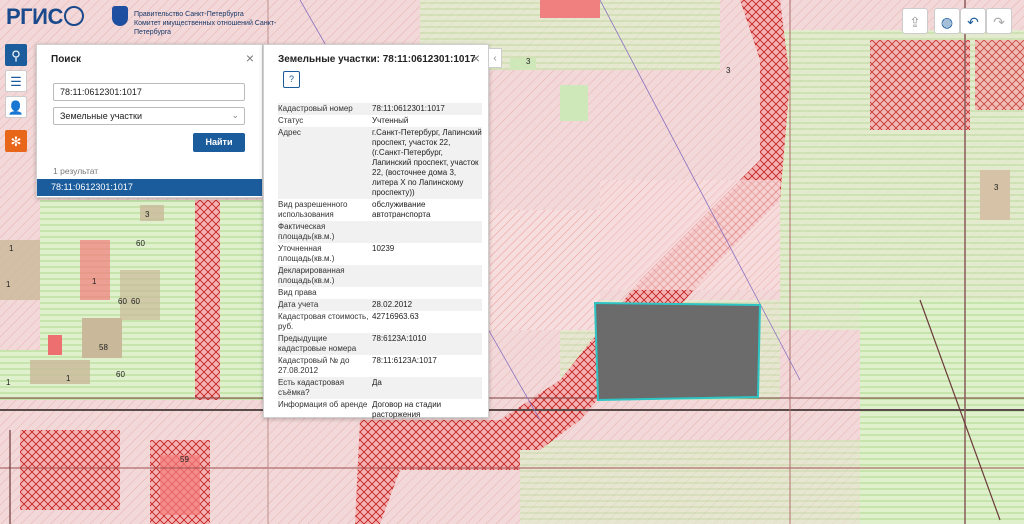 This screenshot has height=524, width=1024. What do you see at coordinates (120, 16) in the screenshot?
I see `spb-crest-icon` at bounding box center [120, 16].